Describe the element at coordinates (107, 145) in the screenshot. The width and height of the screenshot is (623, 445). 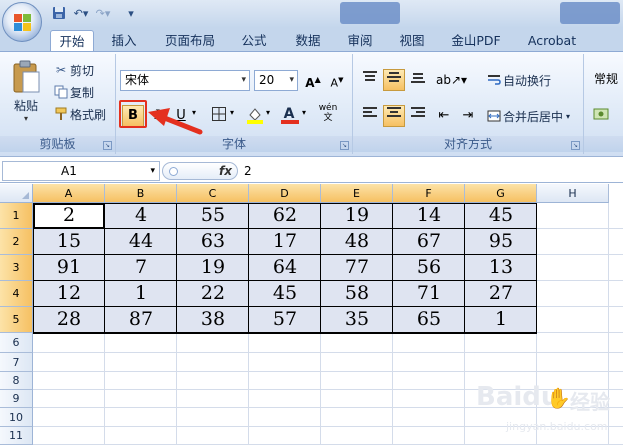
I see `clipboard-launcher-icon: ↘` at that location.